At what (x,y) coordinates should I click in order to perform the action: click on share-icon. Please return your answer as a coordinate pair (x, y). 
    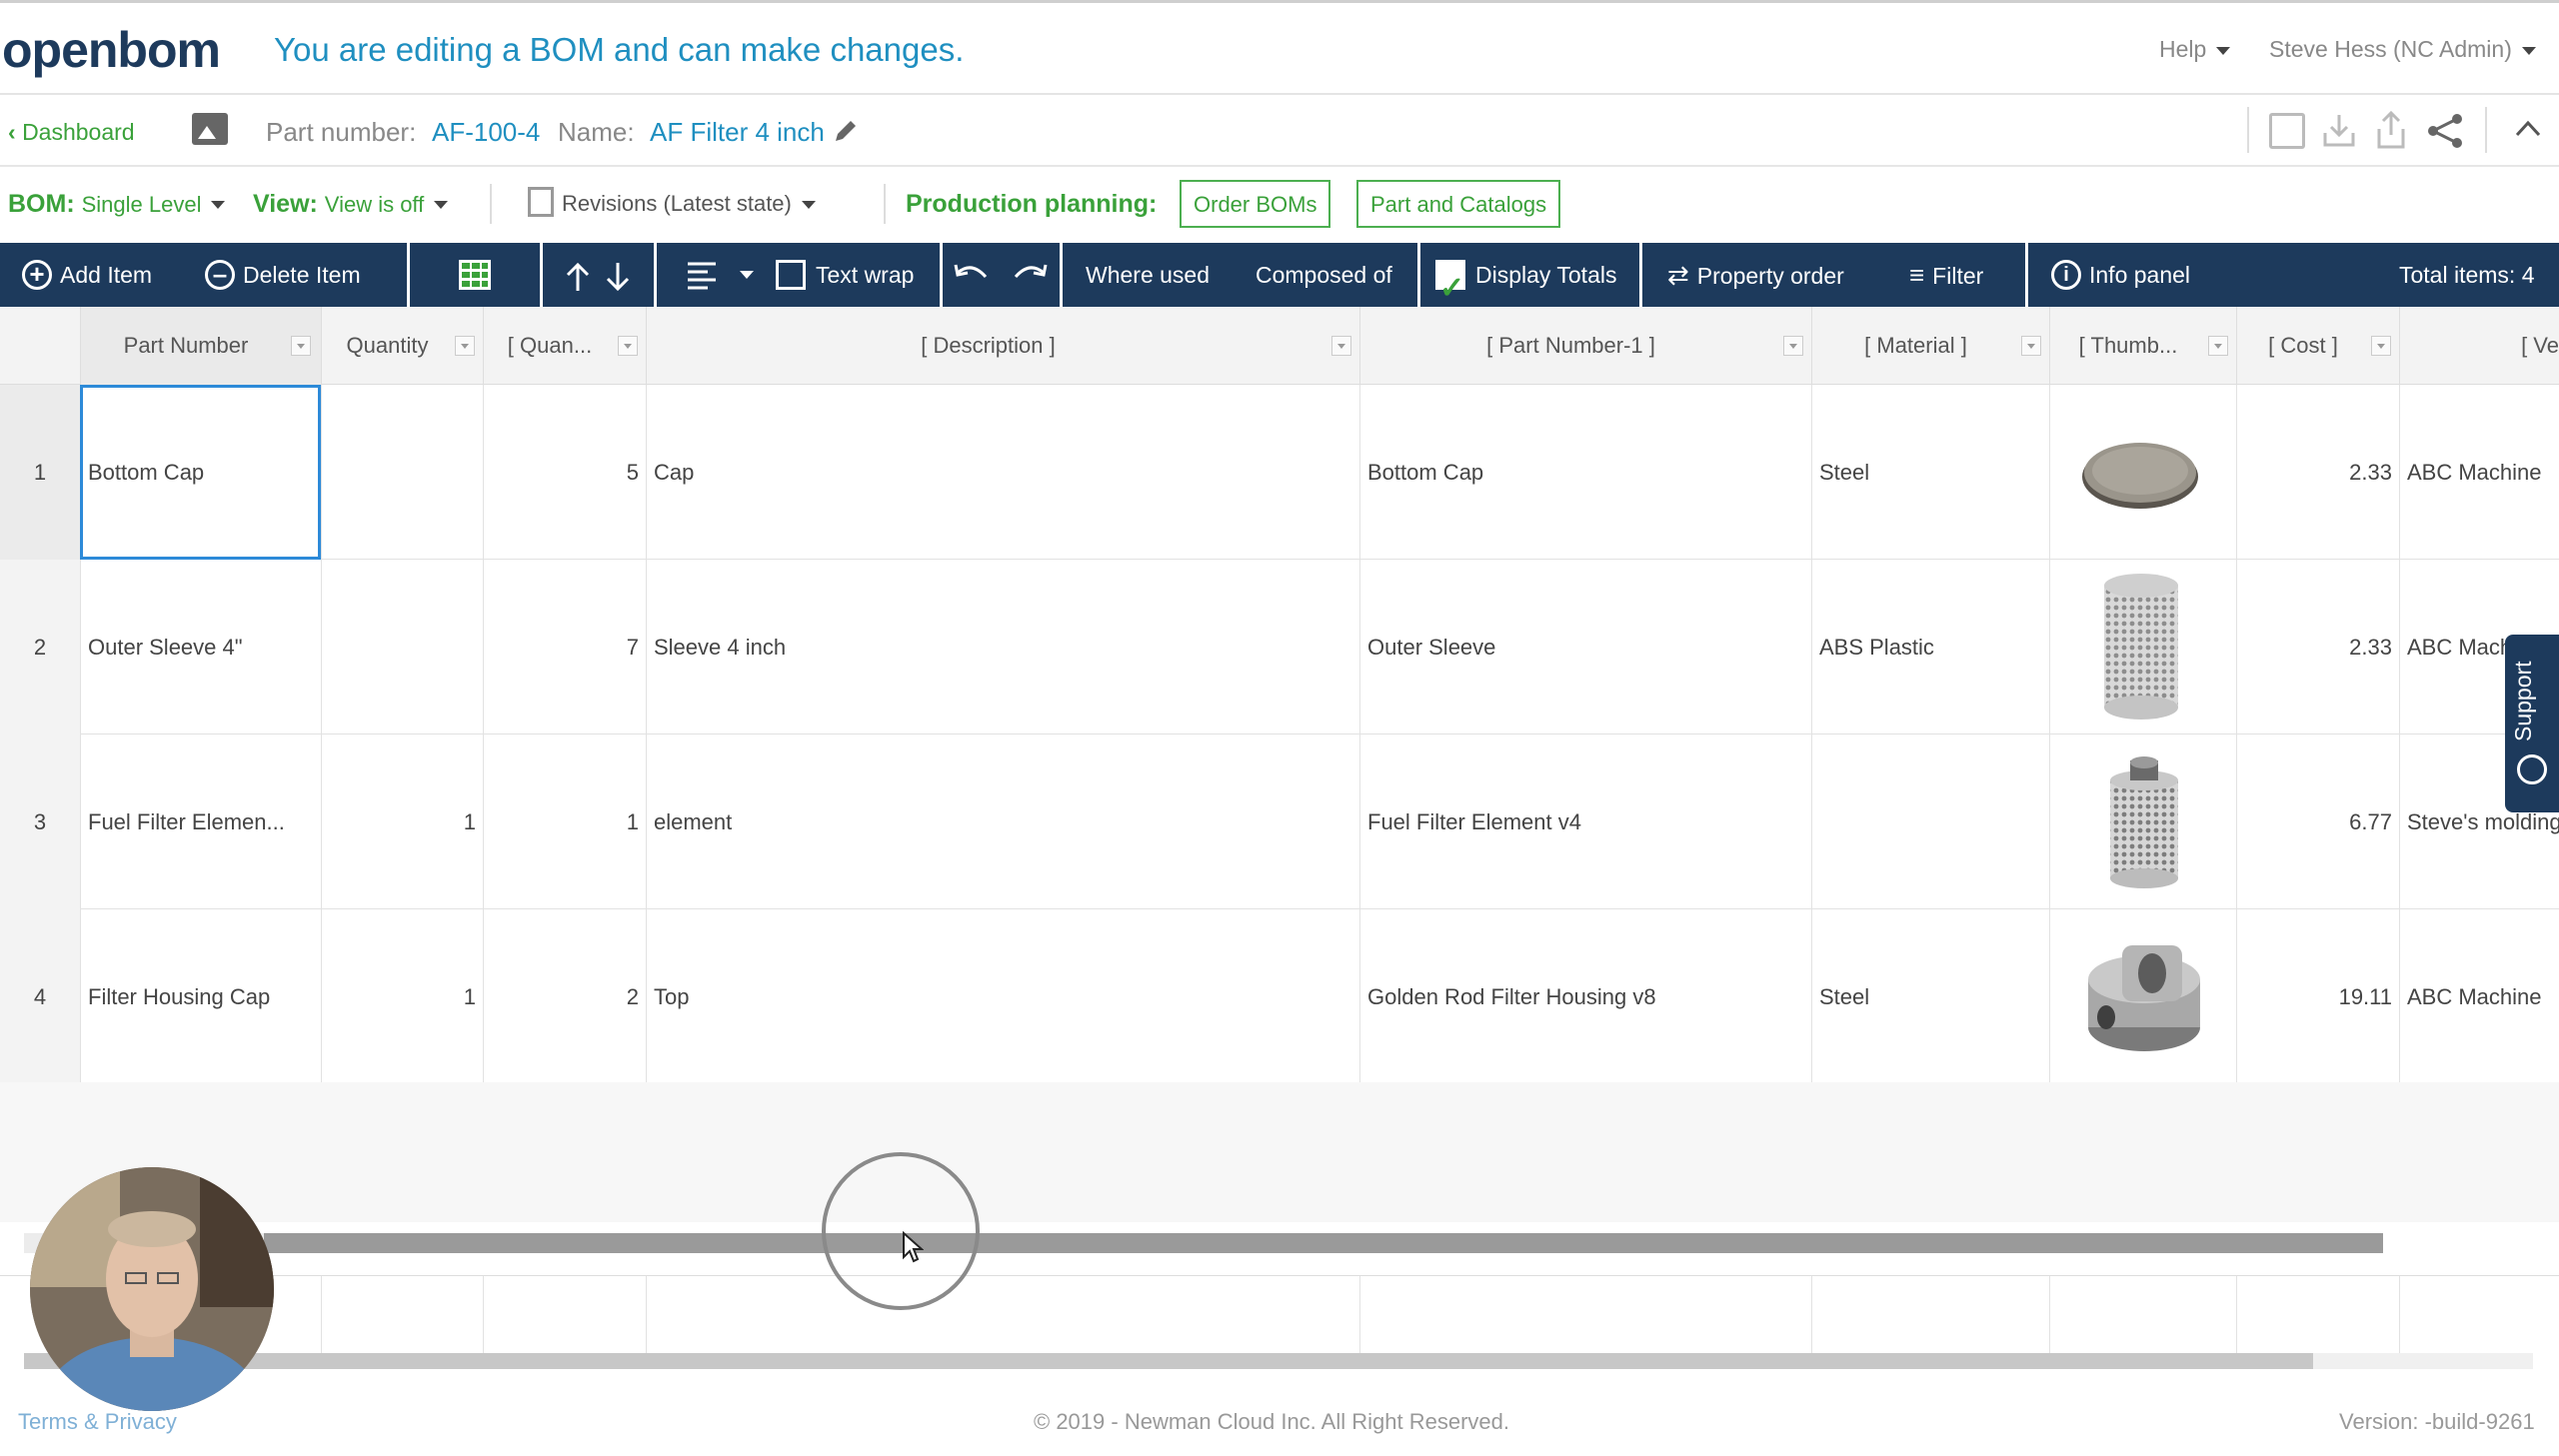
    Looking at the image, I should click on (2445, 131).